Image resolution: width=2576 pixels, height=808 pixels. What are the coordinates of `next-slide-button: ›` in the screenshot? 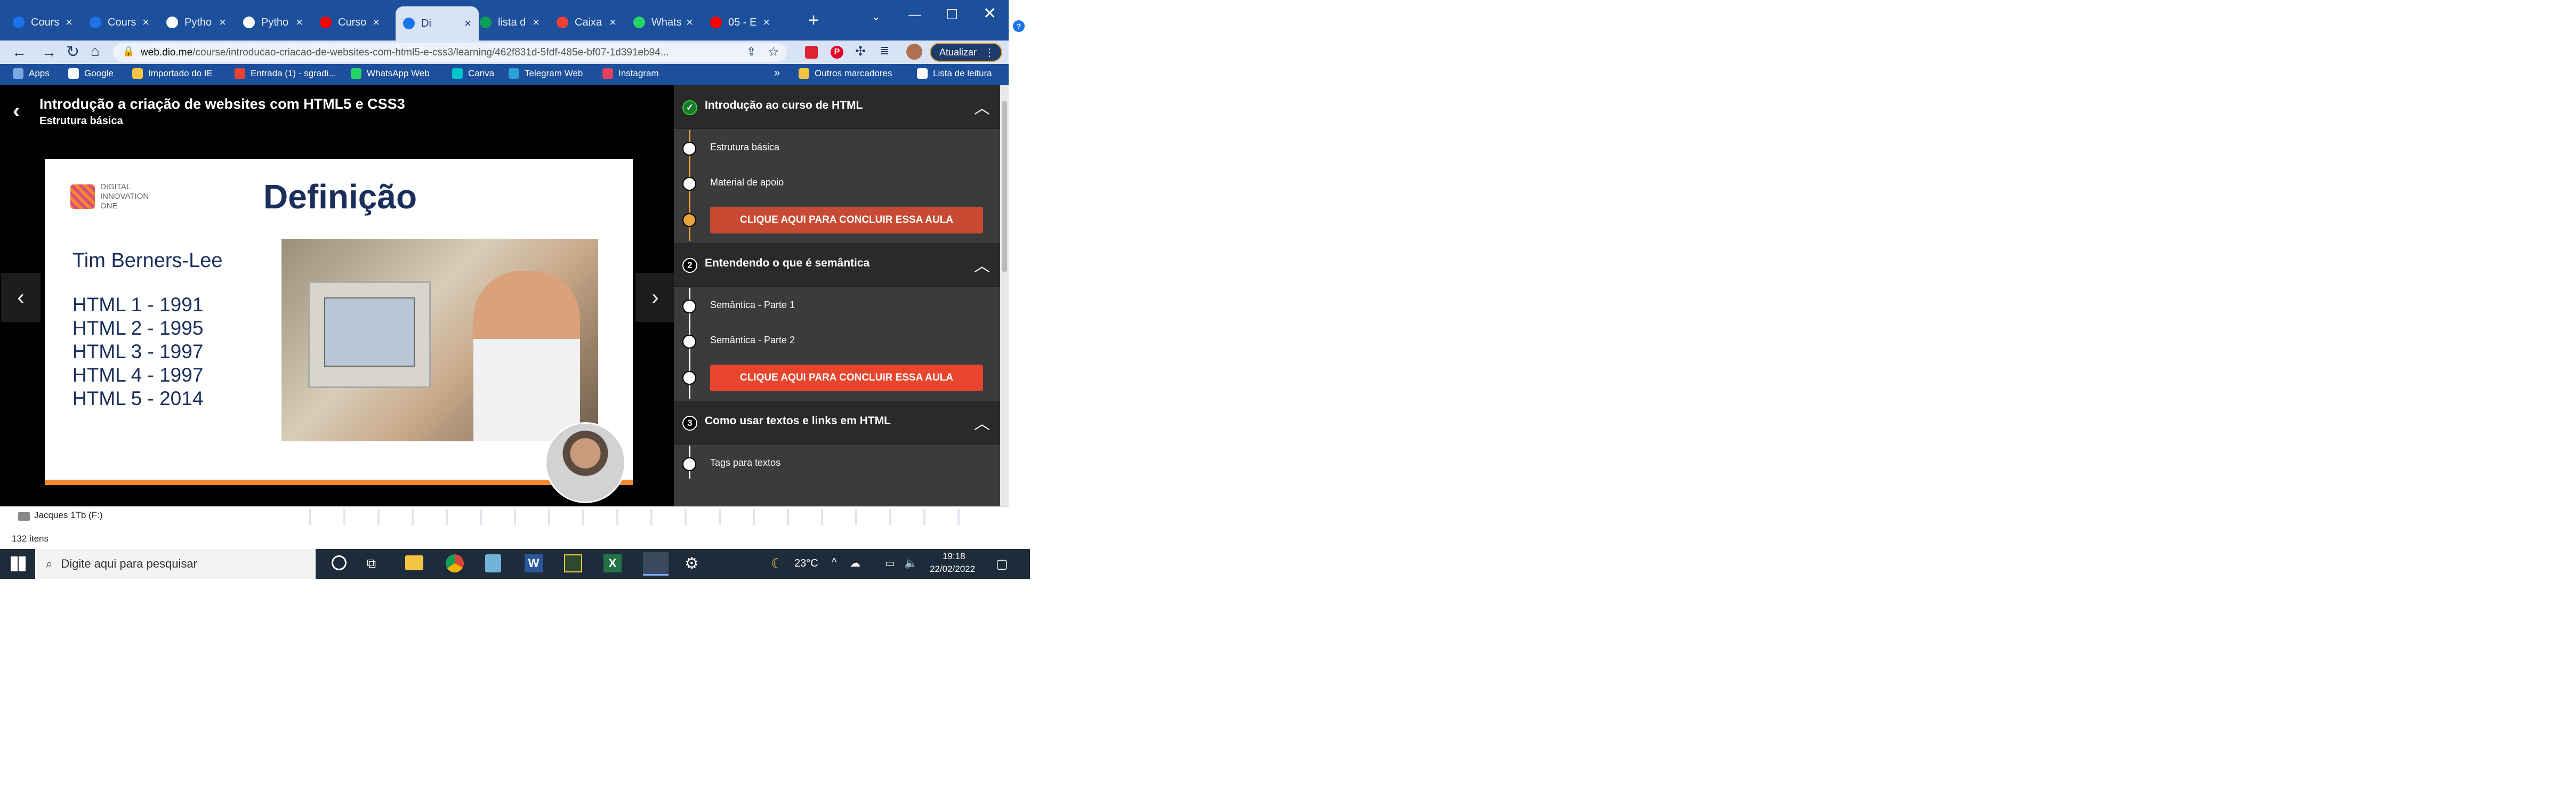 It's located at (655, 297).